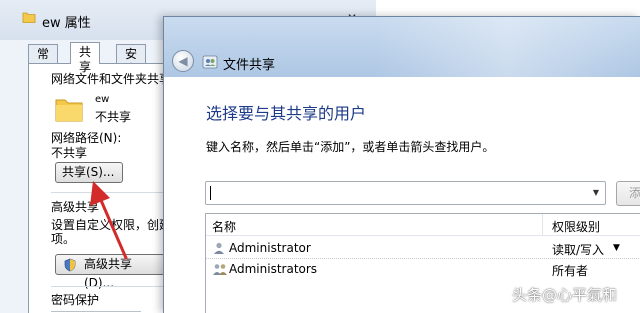 The height and width of the screenshot is (313, 640). I want to click on add-button: 添, so click(628, 193).